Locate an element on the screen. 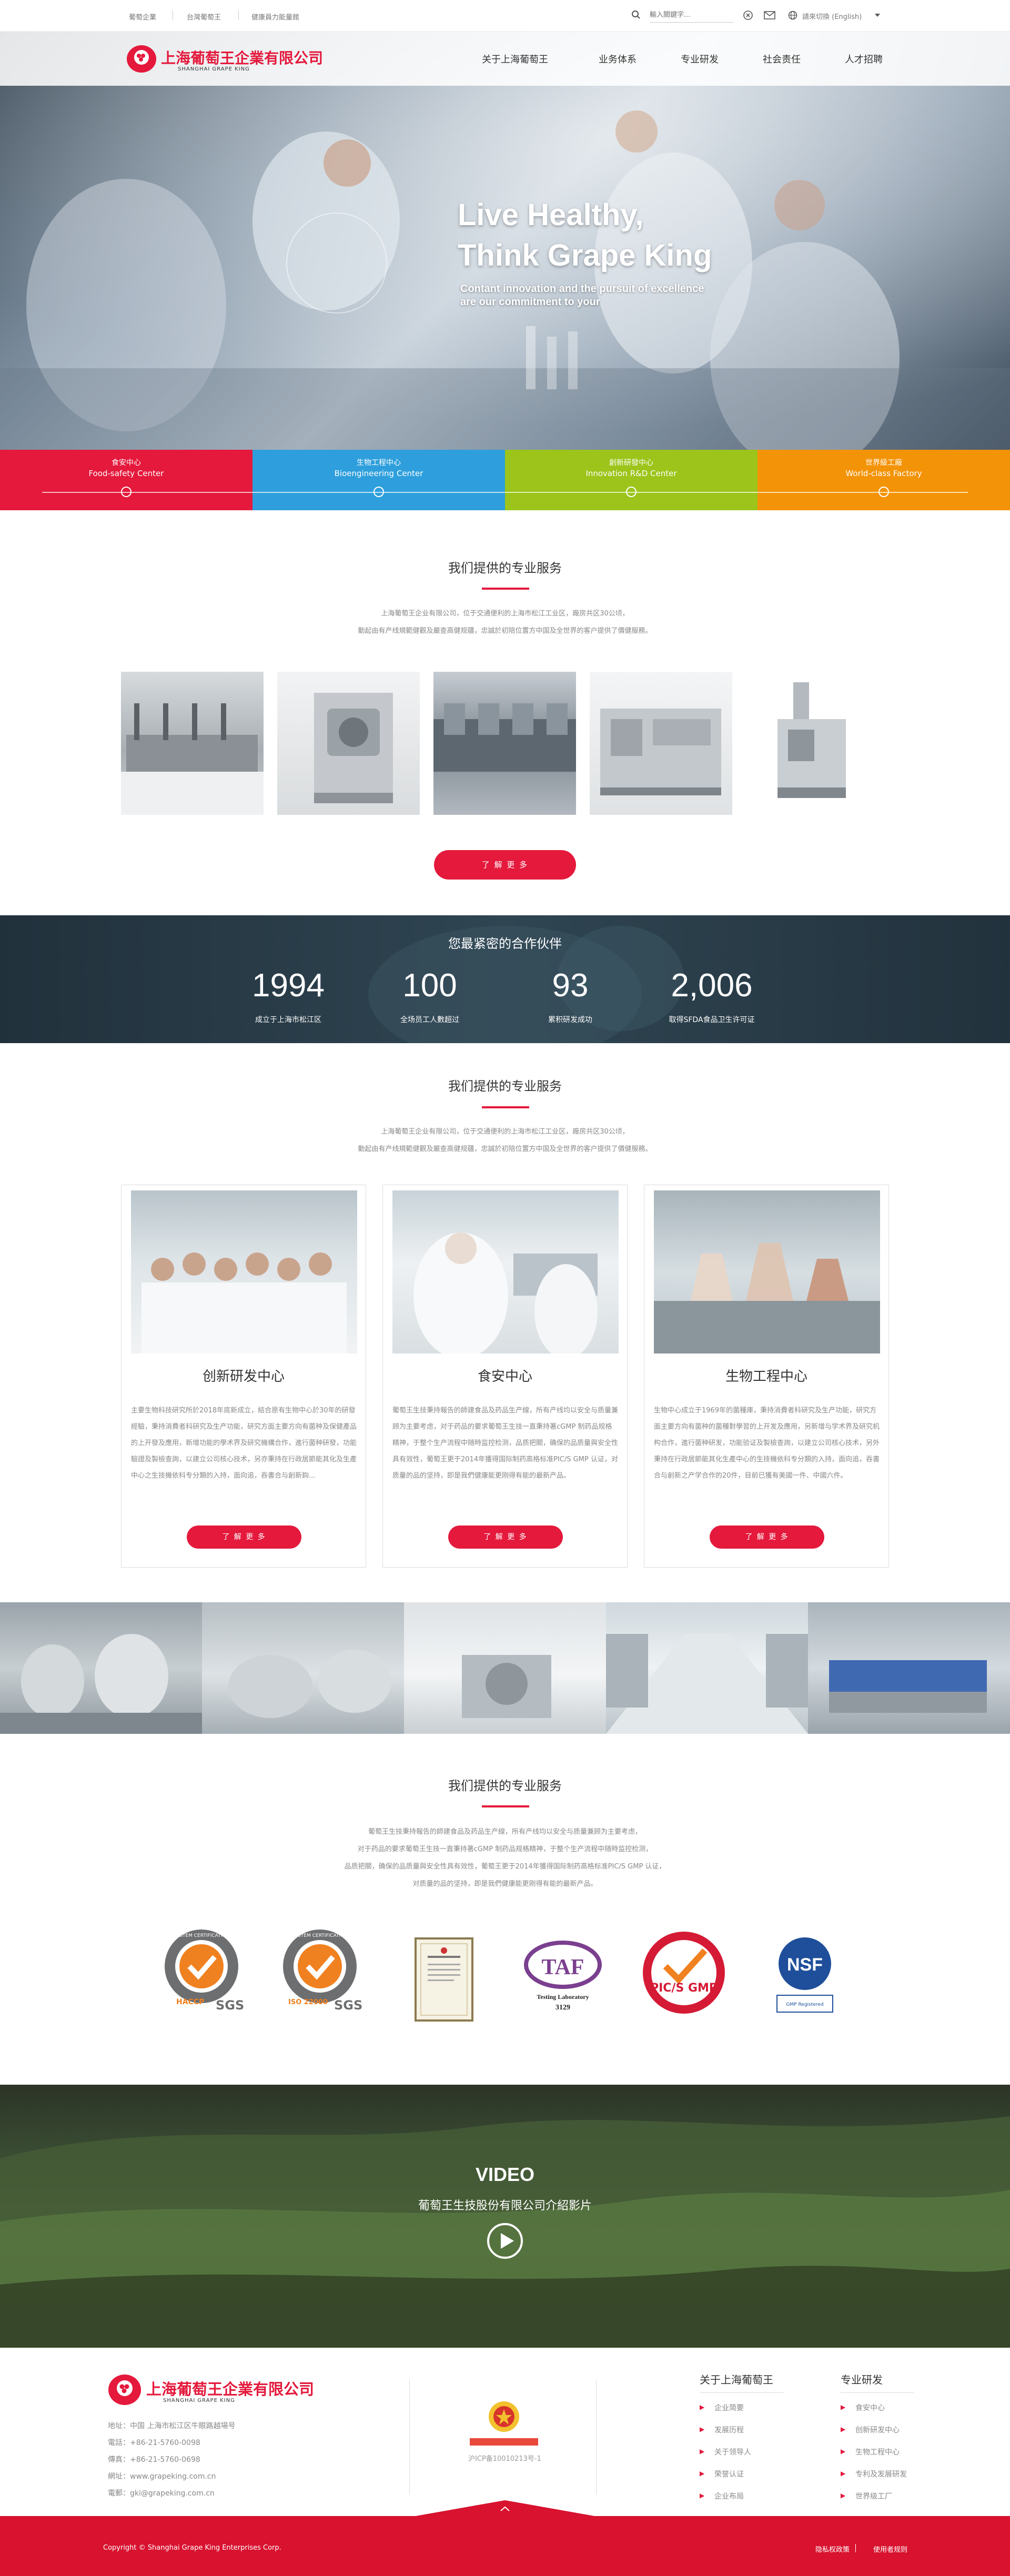 This screenshot has height=2576, width=1010. footer-website: 網址：www.grapeking.com.cn is located at coordinates (162, 2476).